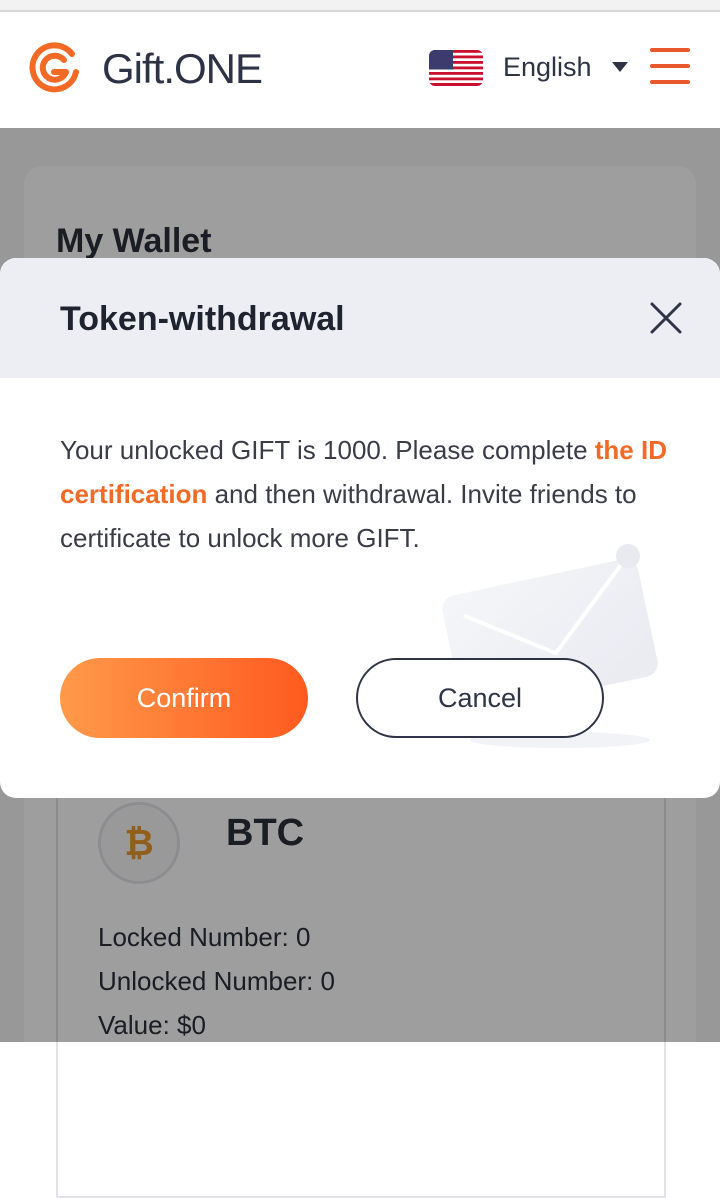  Describe the element at coordinates (480, 698) in the screenshot. I see `cancel-button: Cancel` at that location.